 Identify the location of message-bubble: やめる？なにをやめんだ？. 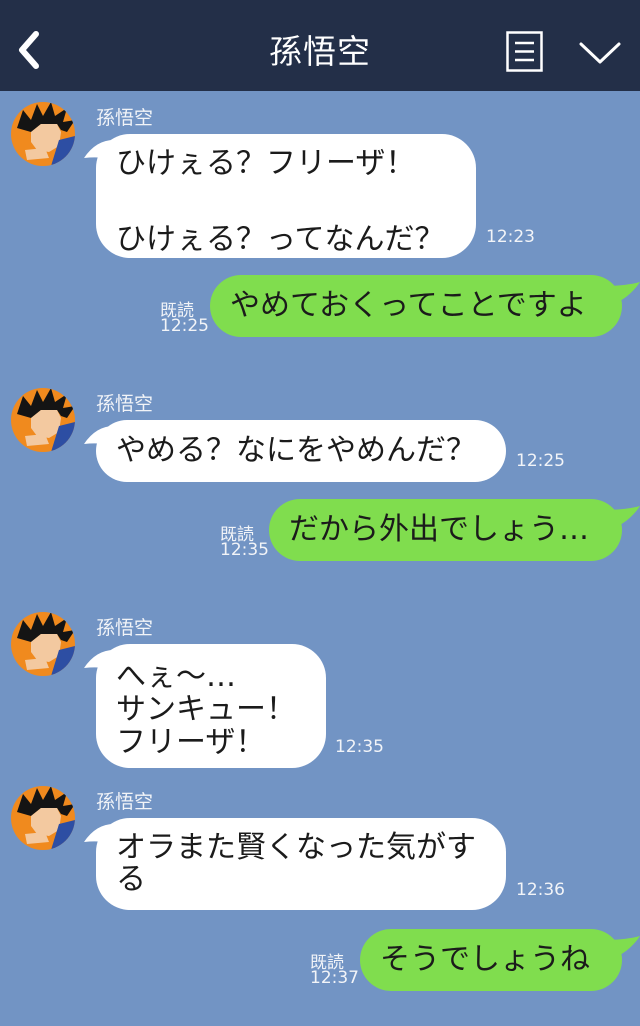
(301, 451).